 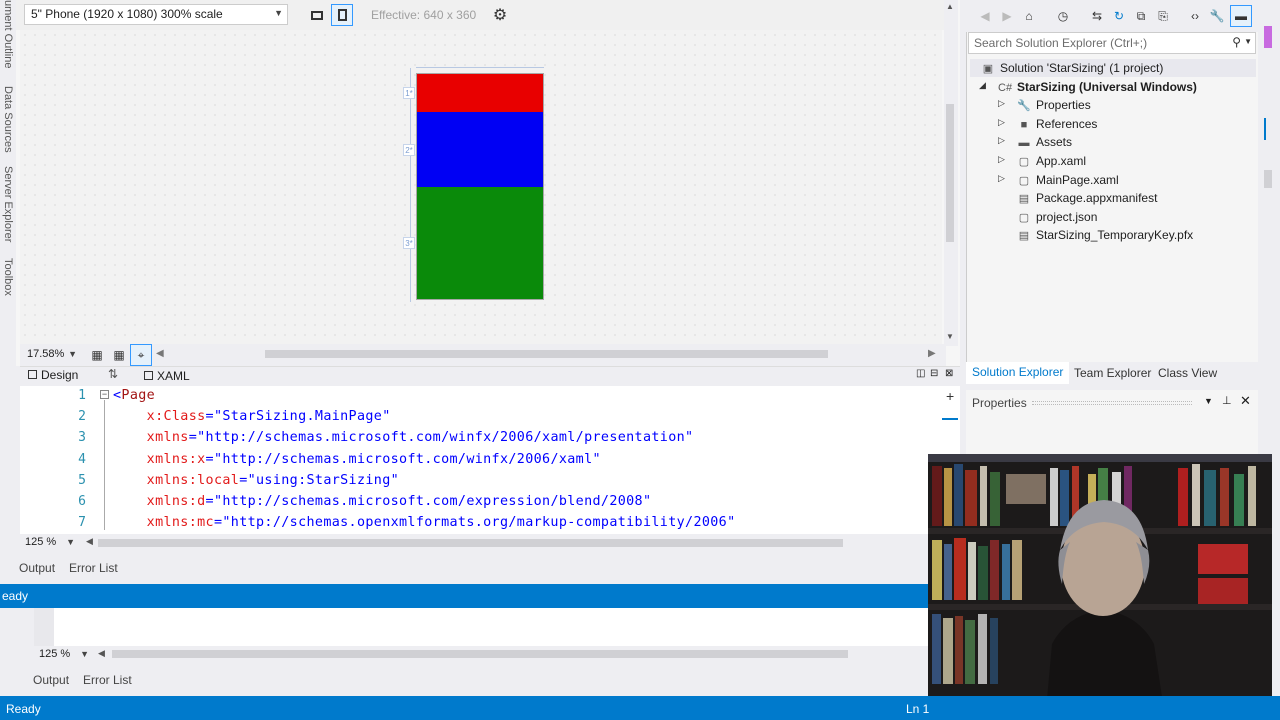 What do you see at coordinates (156, 14) in the screenshot?
I see `device-combo: 5" Phone (1920 x 1080) 300% scale ▼` at bounding box center [156, 14].